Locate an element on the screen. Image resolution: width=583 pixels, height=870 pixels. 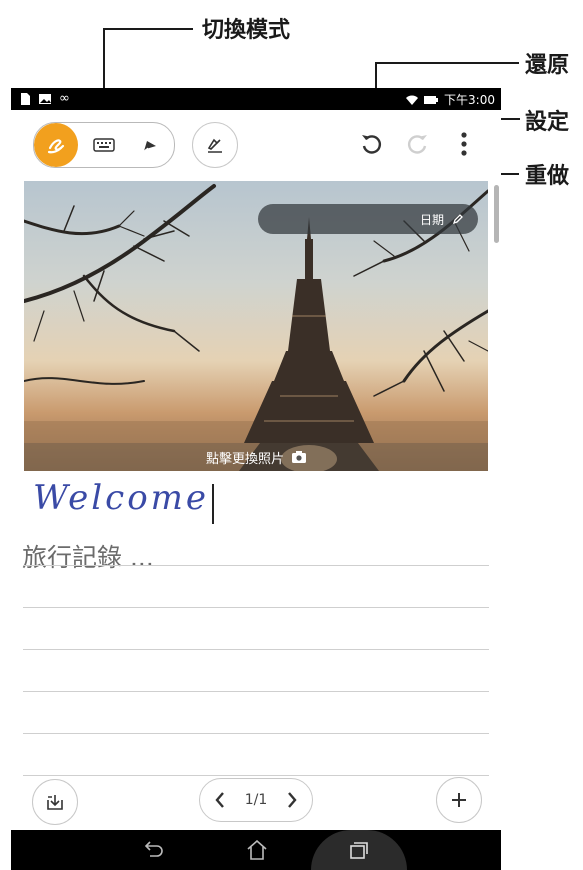
status-time: 下午3:00 is located at coordinates (469, 100).